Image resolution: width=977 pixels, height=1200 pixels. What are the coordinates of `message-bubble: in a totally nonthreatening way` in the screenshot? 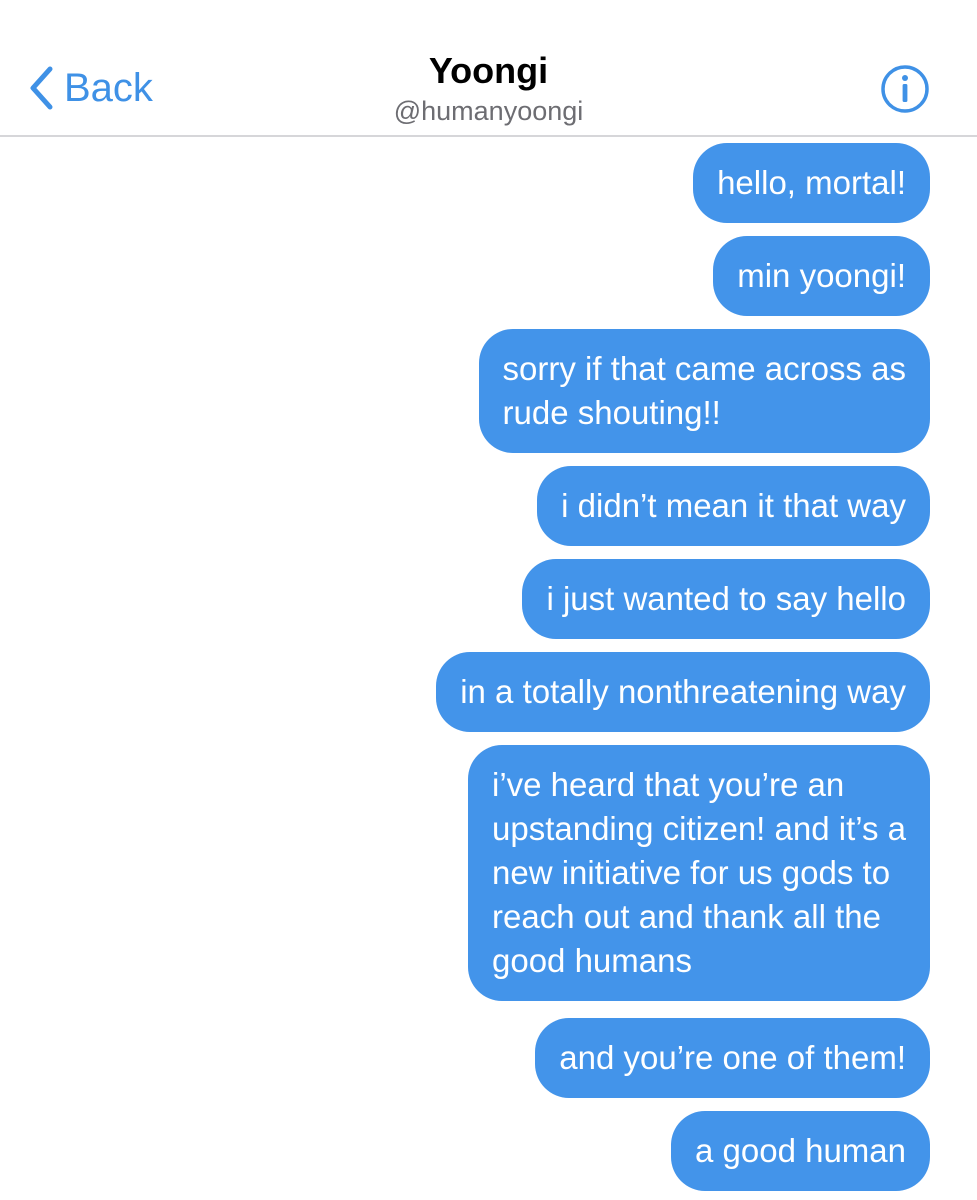 It's located at (683, 692).